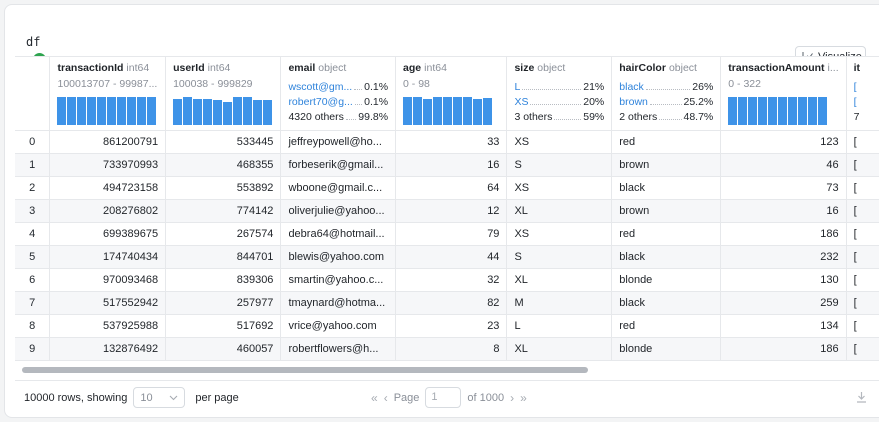 The width and height of the screenshot is (879, 422). What do you see at coordinates (666, 326) in the screenshot?
I see `table-cell: red` at bounding box center [666, 326].